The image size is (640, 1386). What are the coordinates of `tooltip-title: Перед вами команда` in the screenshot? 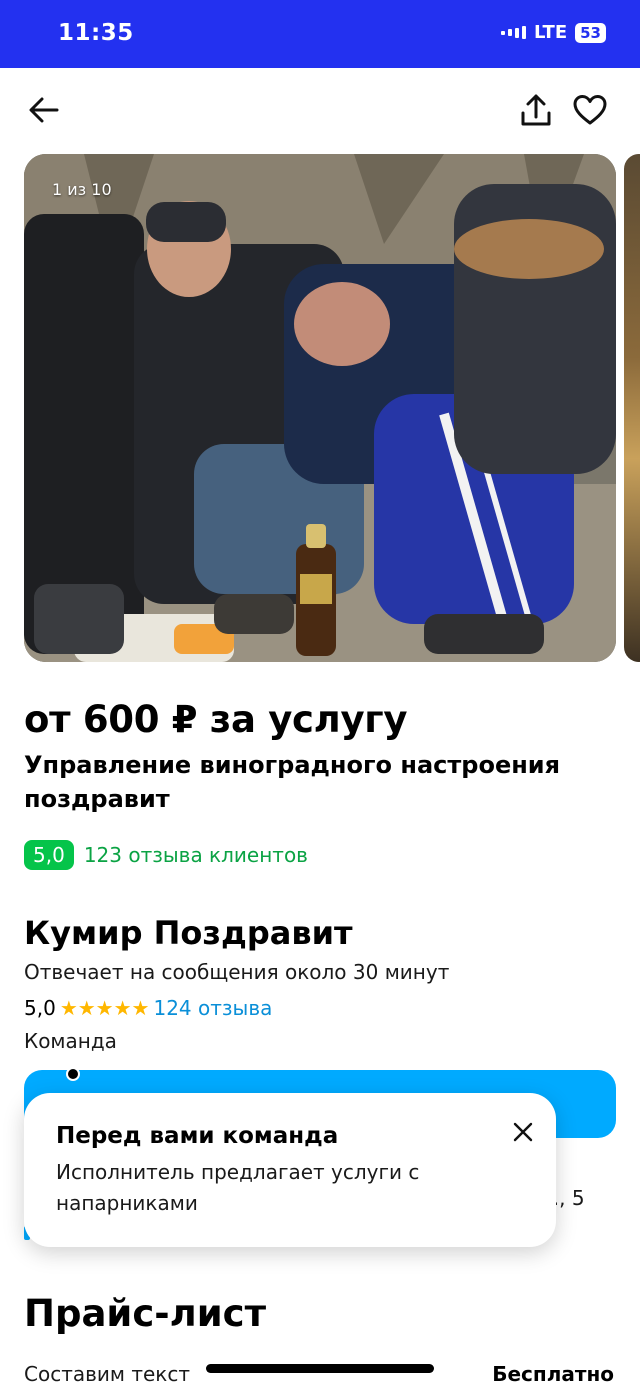 It's located at (197, 1136).